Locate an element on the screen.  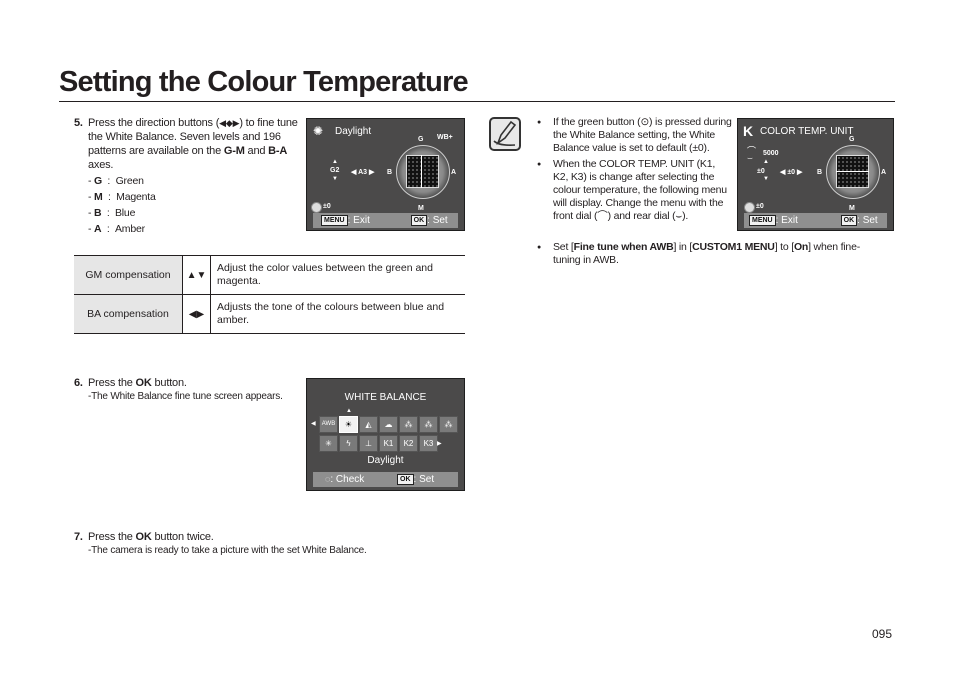
axis-gm: G-M is located at coordinates (234, 151).